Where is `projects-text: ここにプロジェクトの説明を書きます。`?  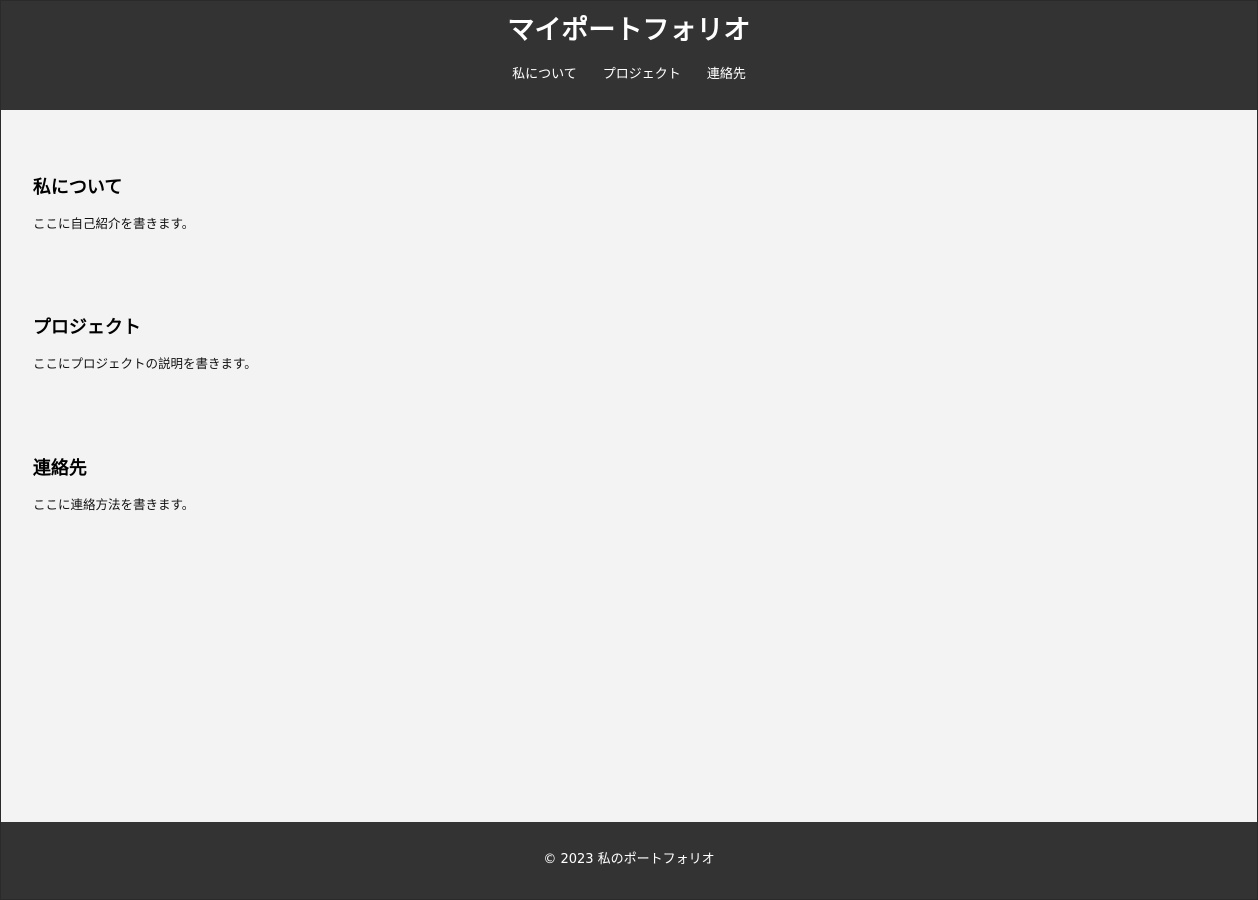
projects-text: ここにプロジェクトの説明を書きます。 is located at coordinates (145, 363).